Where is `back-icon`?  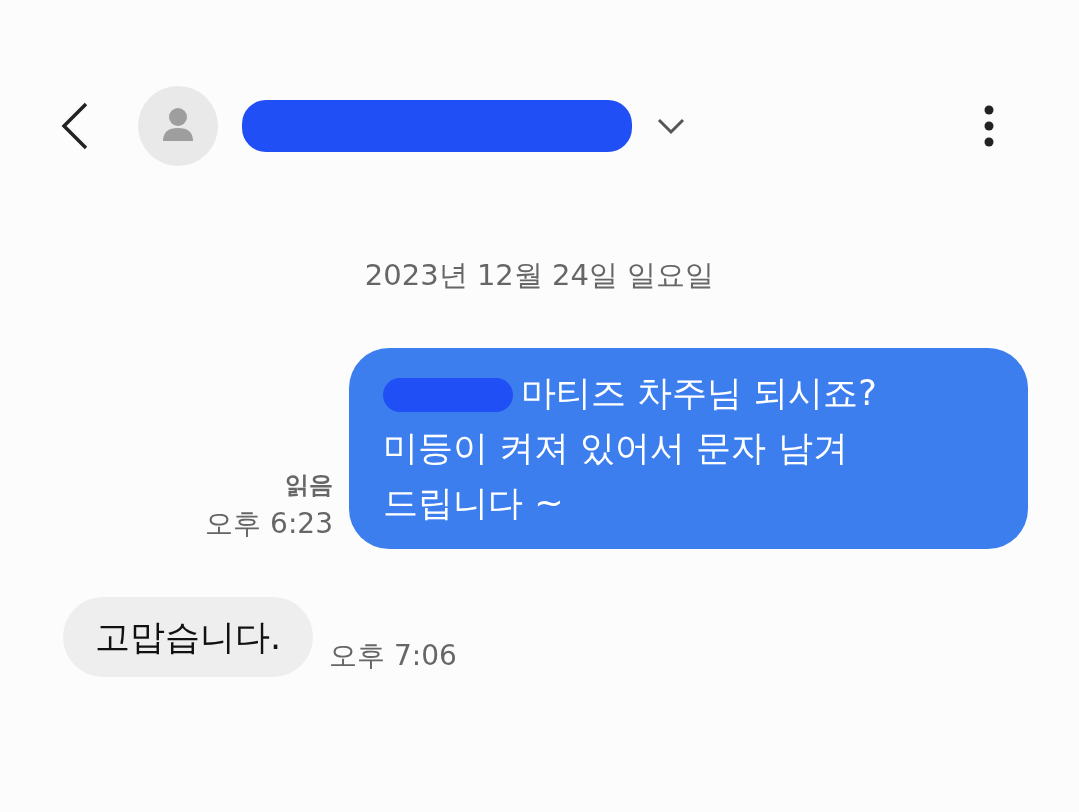
back-icon is located at coordinates (75, 126).